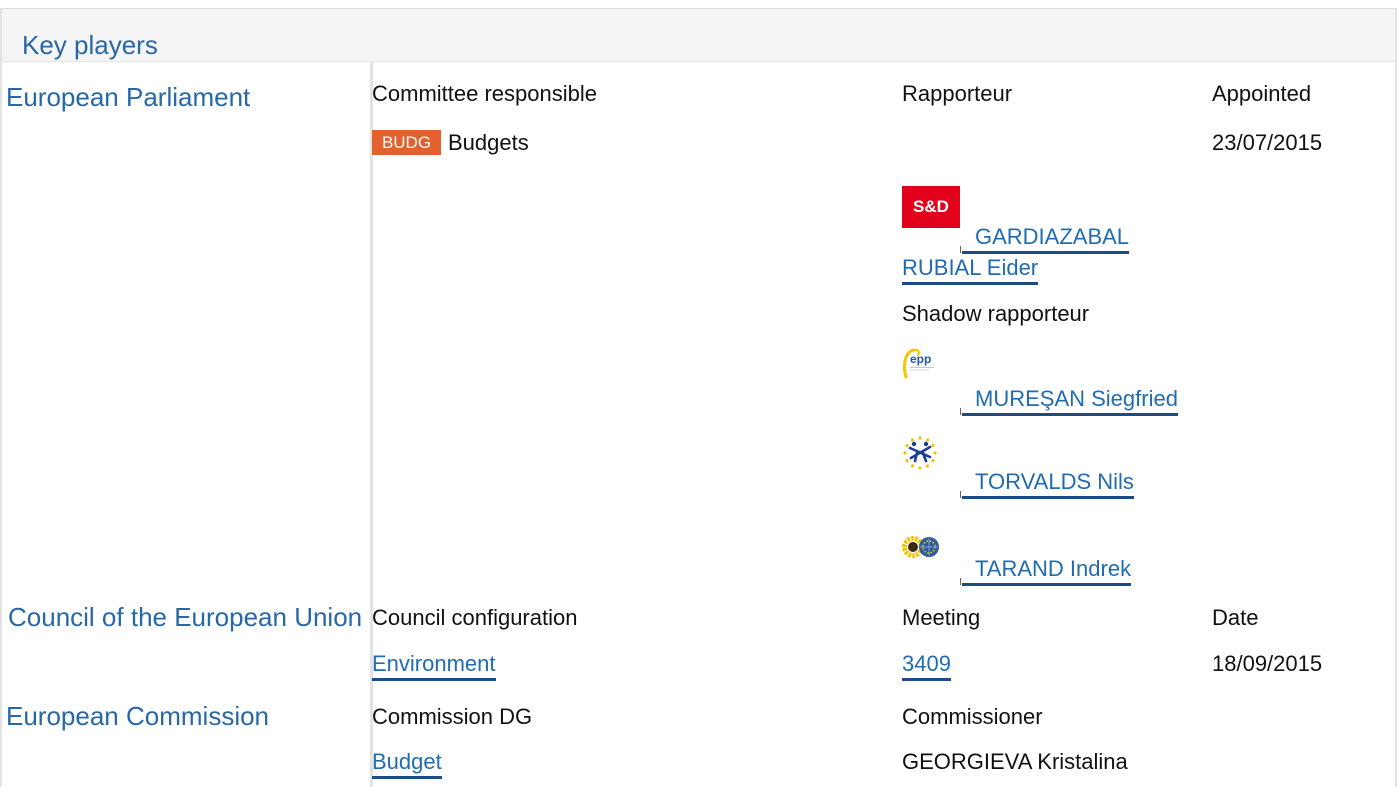 The height and width of the screenshot is (787, 1397). What do you see at coordinates (128, 97) in the screenshot?
I see `institution-european-parliament: European Parliament` at bounding box center [128, 97].